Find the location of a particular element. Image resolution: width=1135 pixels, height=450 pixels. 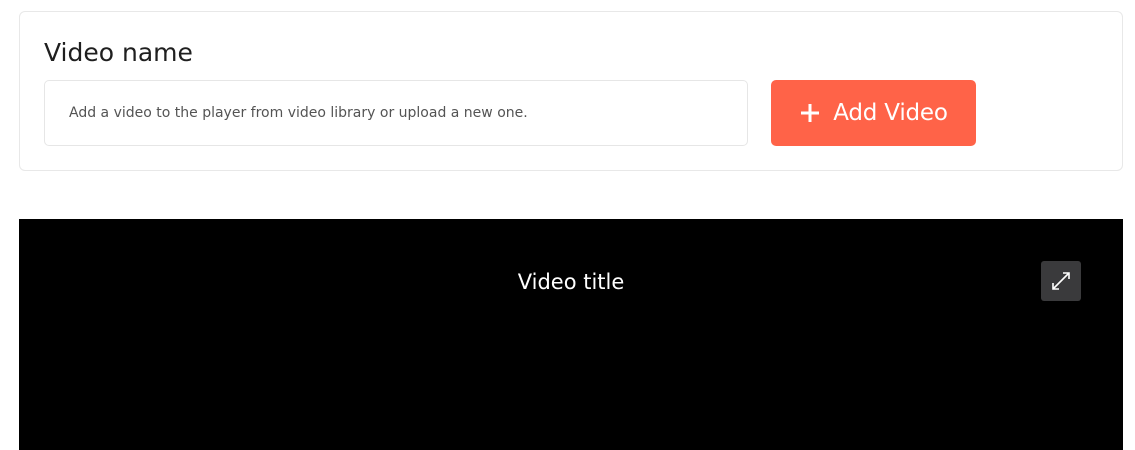

expand-icon is located at coordinates (1061, 281).